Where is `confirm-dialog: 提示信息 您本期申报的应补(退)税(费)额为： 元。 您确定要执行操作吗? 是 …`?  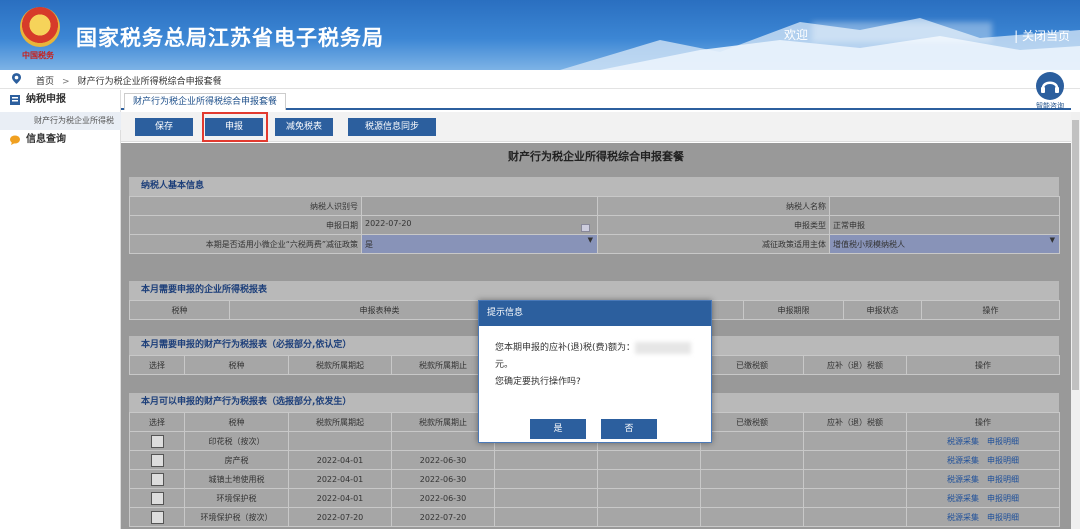
confirm-dialog: 提示信息 您本期申报的应补(退)税(费)额为： 元。 您确定要执行操作吗? 是 … is located at coordinates (595, 371).